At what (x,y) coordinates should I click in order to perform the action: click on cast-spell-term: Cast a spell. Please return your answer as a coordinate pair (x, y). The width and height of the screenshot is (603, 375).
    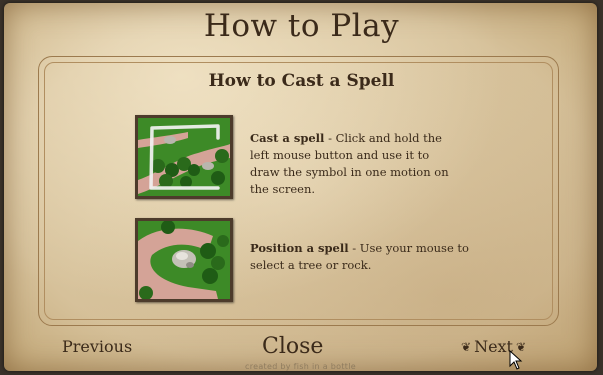
    Looking at the image, I should click on (287, 138).